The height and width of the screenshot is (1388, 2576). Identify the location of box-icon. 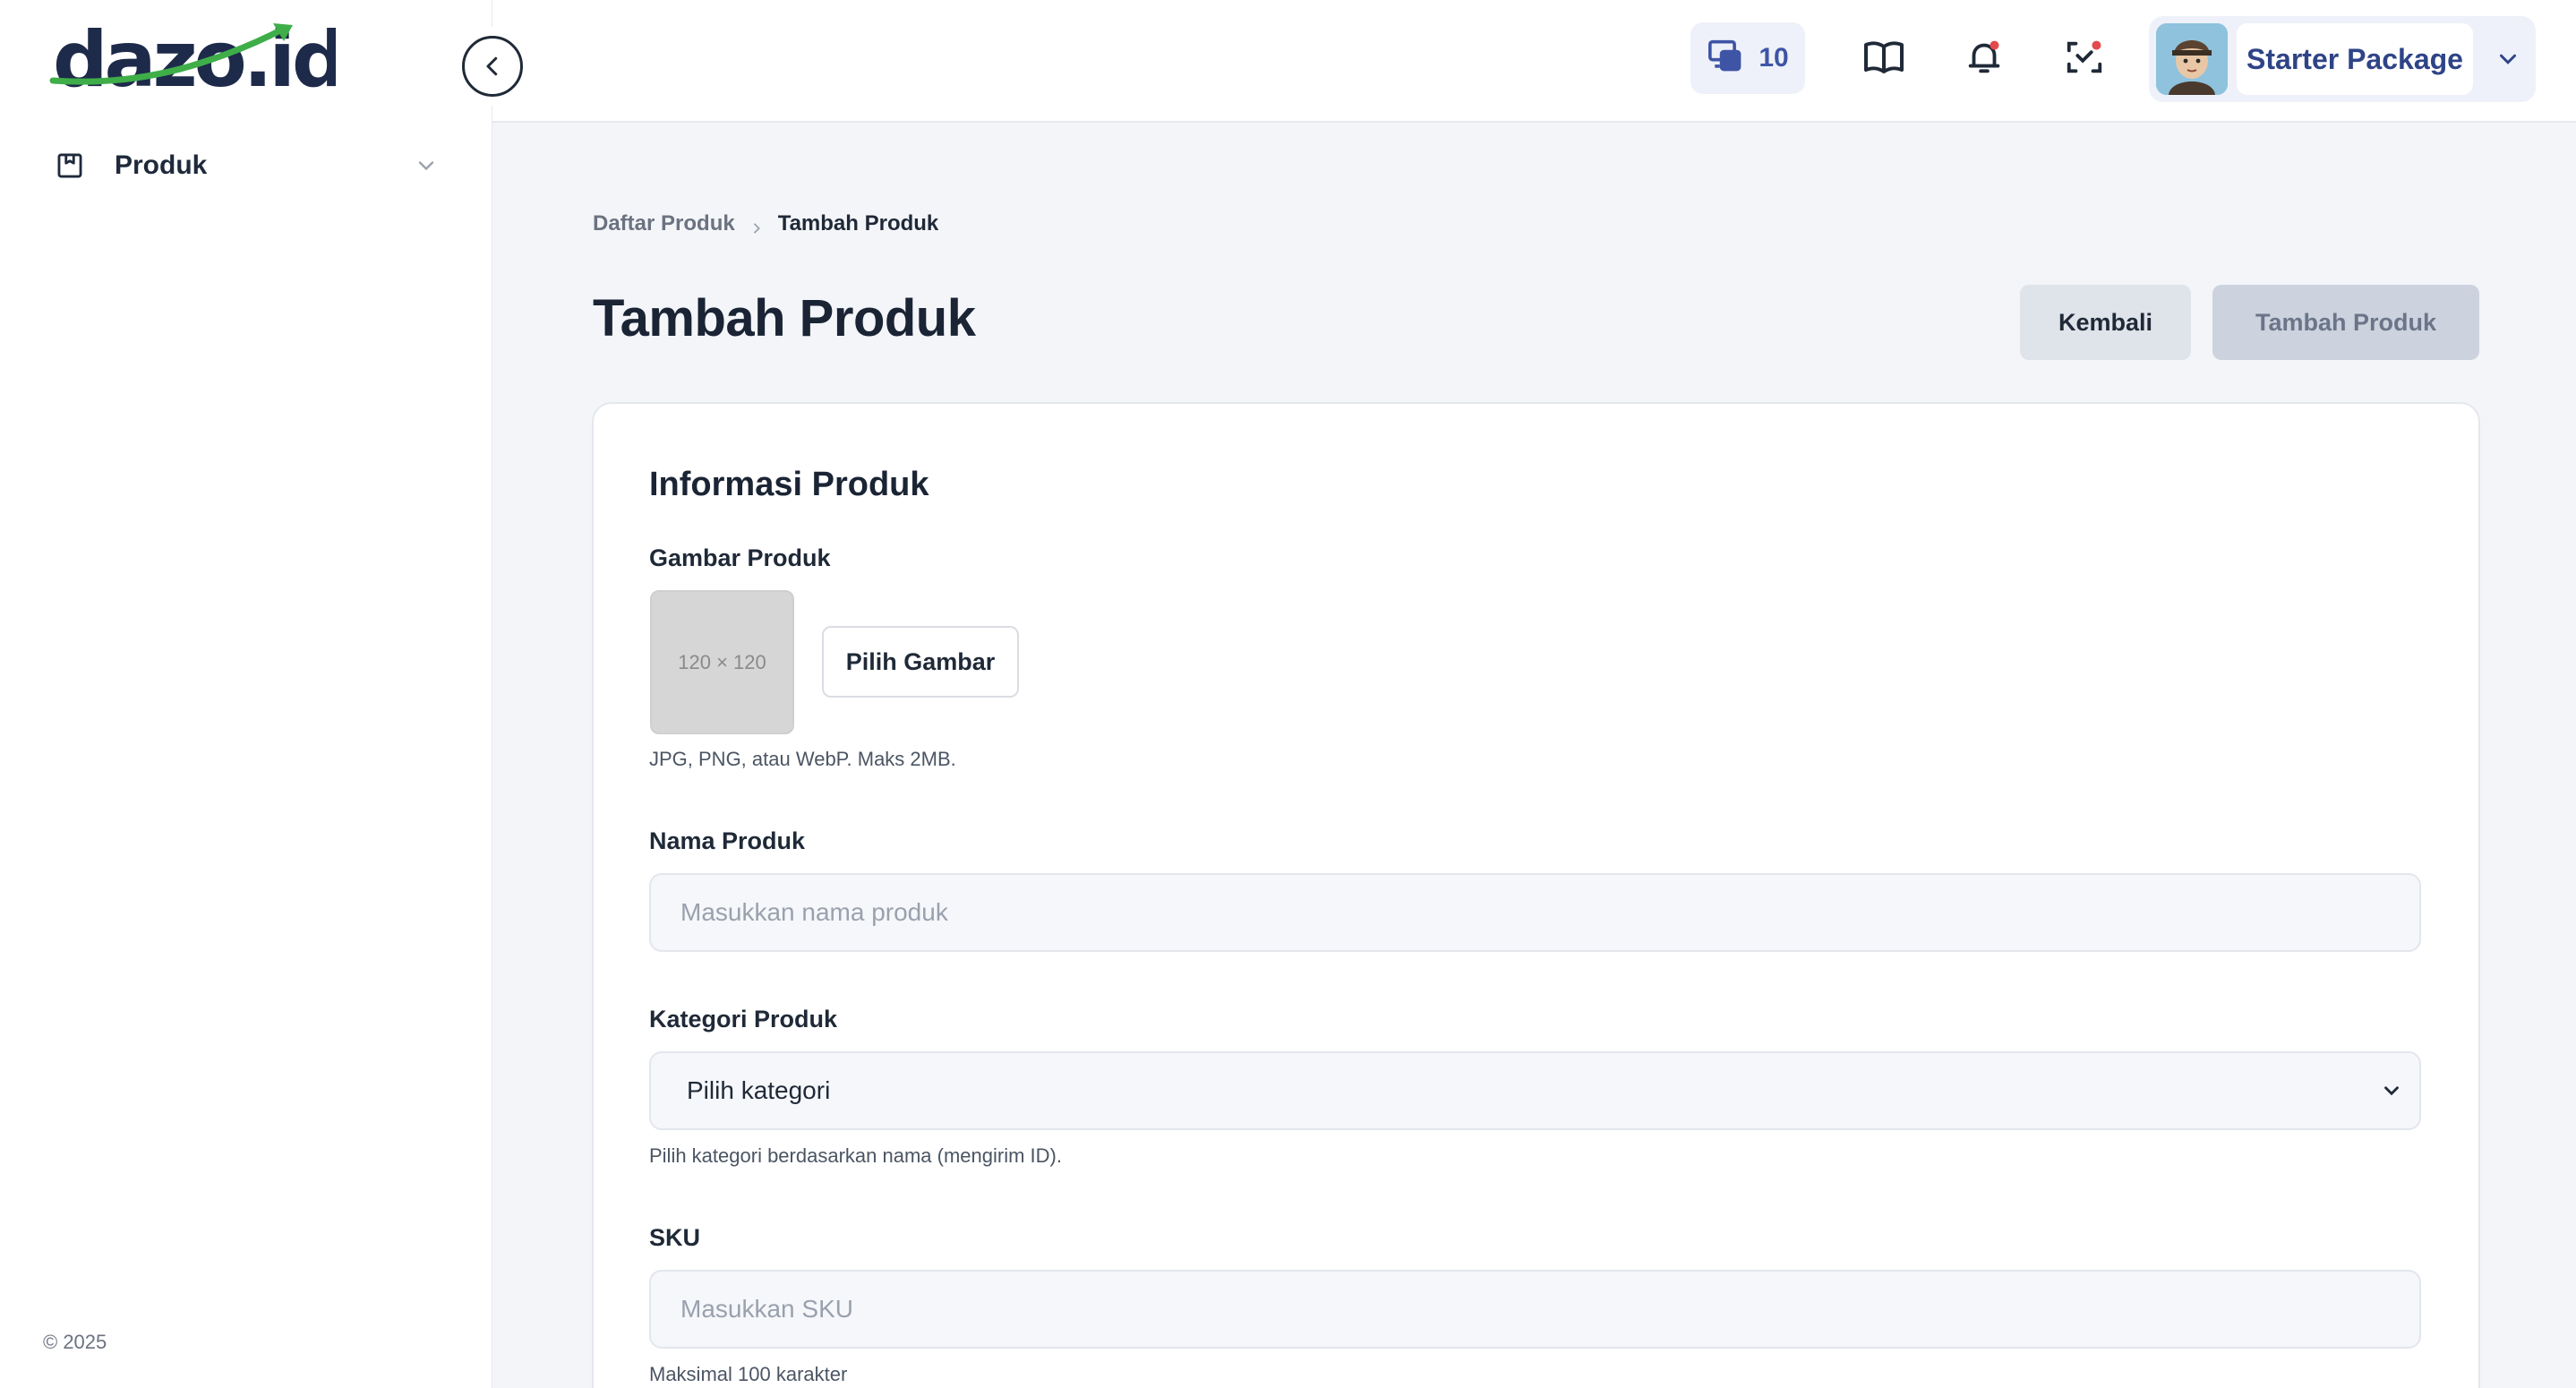
(70, 166).